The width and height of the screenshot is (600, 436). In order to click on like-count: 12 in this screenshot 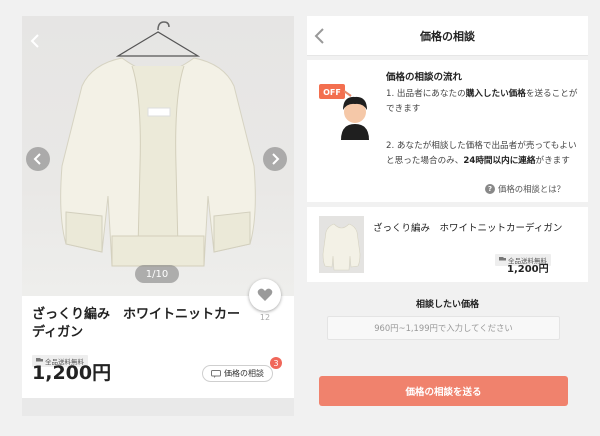, I will do `click(265, 317)`.